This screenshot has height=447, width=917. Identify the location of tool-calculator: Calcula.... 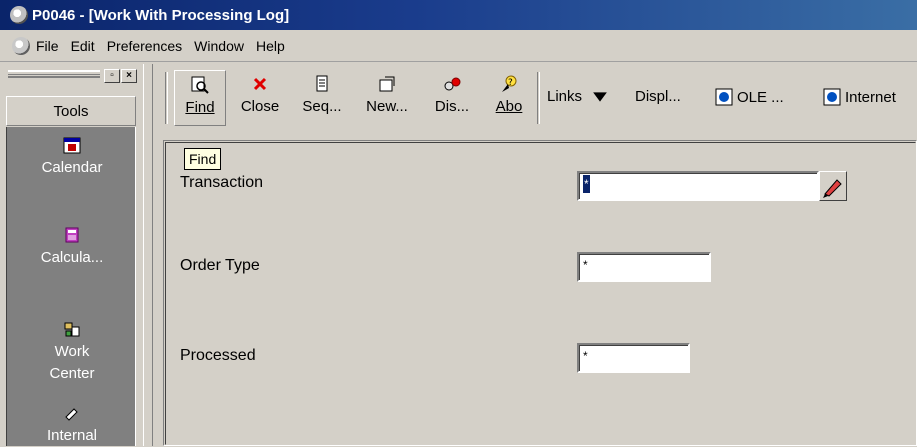
(72, 247).